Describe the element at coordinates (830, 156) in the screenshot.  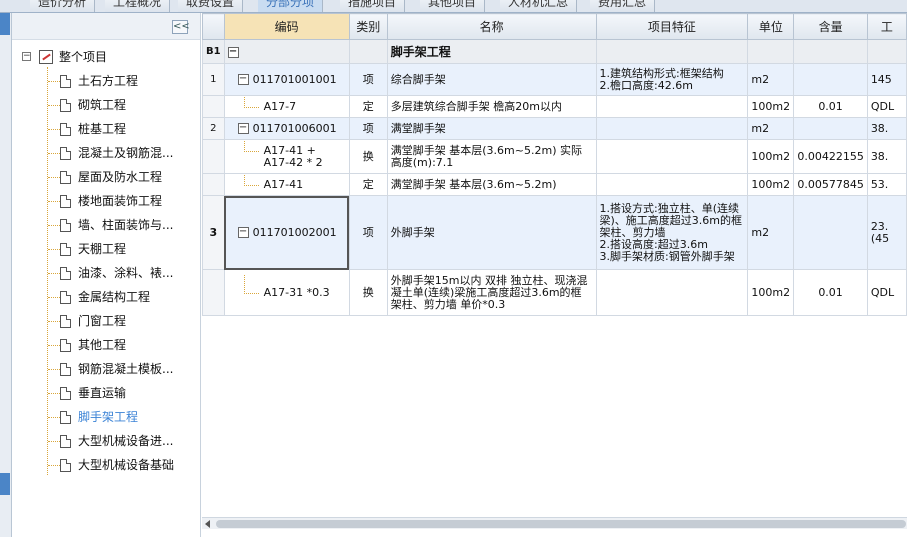
I see `quantity-cell: 0.00422155` at that location.